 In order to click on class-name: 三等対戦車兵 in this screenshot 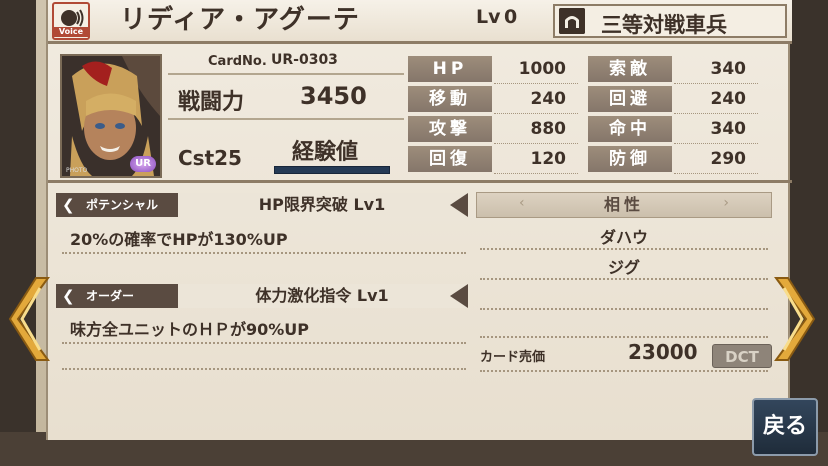, I will do `click(664, 25)`.